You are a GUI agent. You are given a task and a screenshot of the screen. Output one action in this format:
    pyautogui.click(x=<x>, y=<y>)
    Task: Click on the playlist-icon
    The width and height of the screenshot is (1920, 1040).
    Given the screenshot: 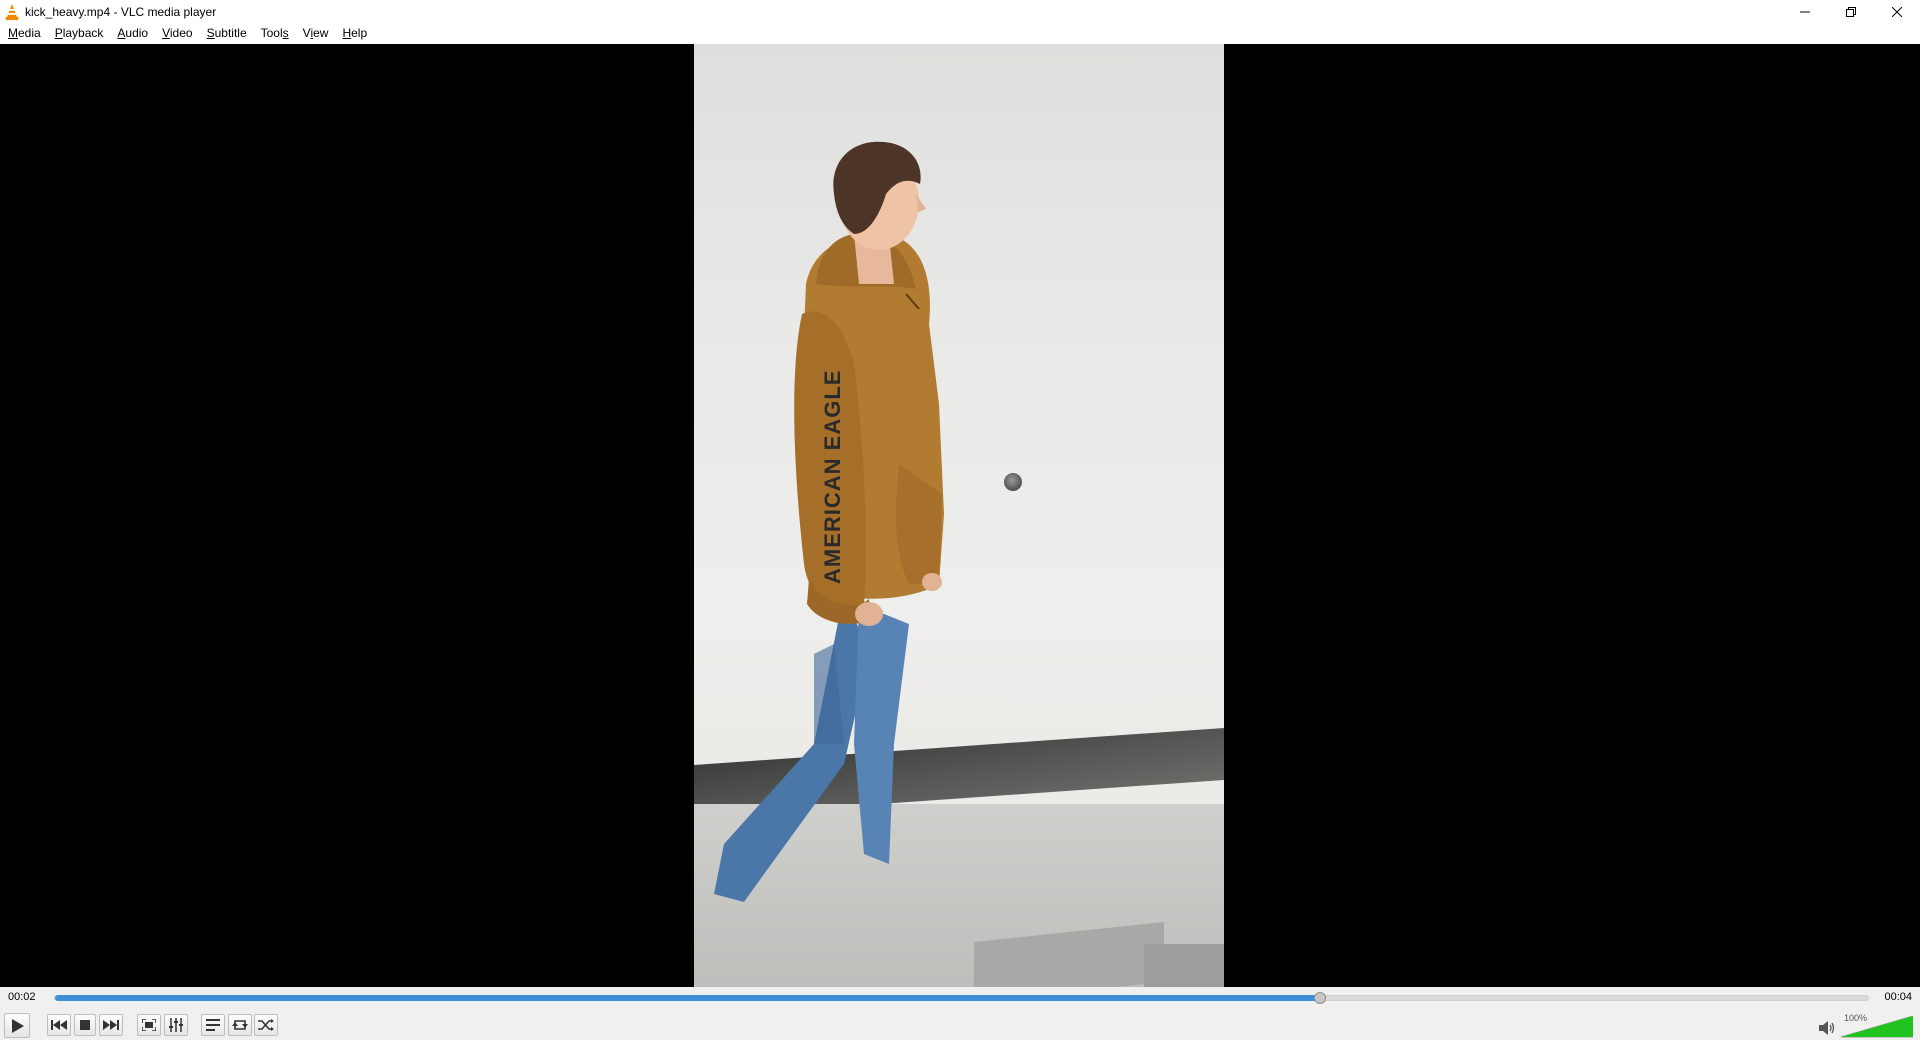 What is the action you would take?
    pyautogui.click(x=213, y=1025)
    